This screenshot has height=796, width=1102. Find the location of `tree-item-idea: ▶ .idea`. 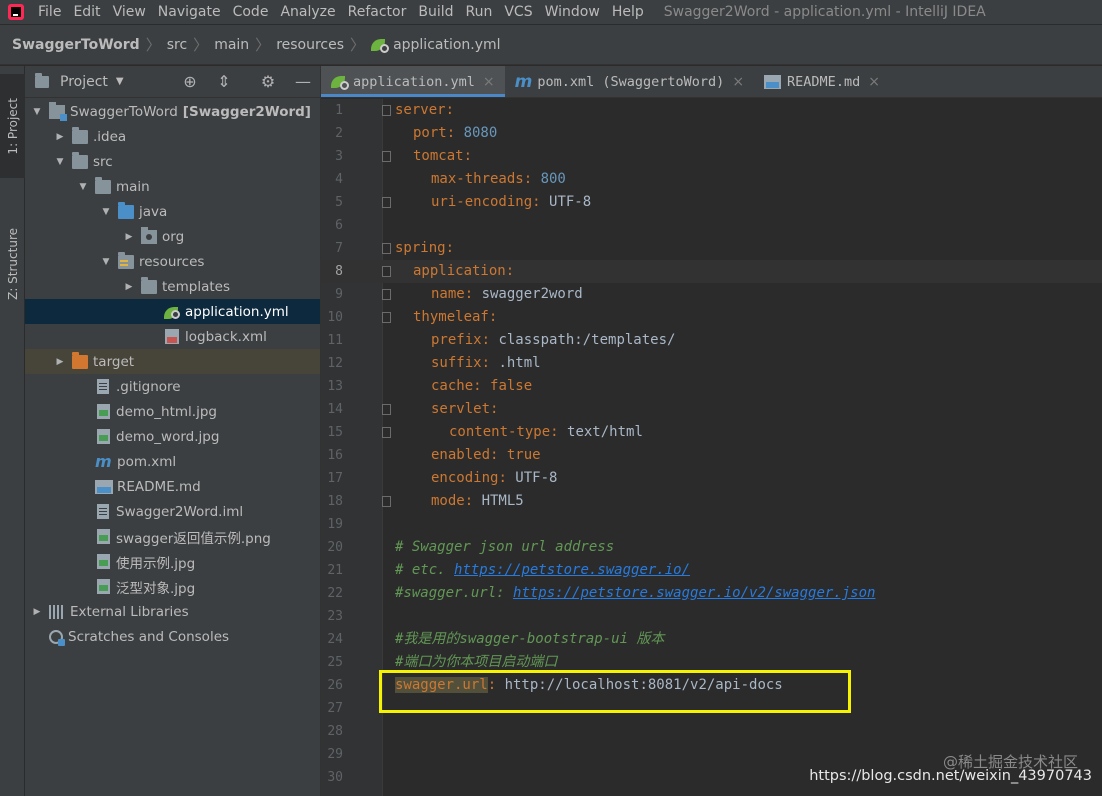

tree-item-idea: ▶ .idea is located at coordinates (172, 136).